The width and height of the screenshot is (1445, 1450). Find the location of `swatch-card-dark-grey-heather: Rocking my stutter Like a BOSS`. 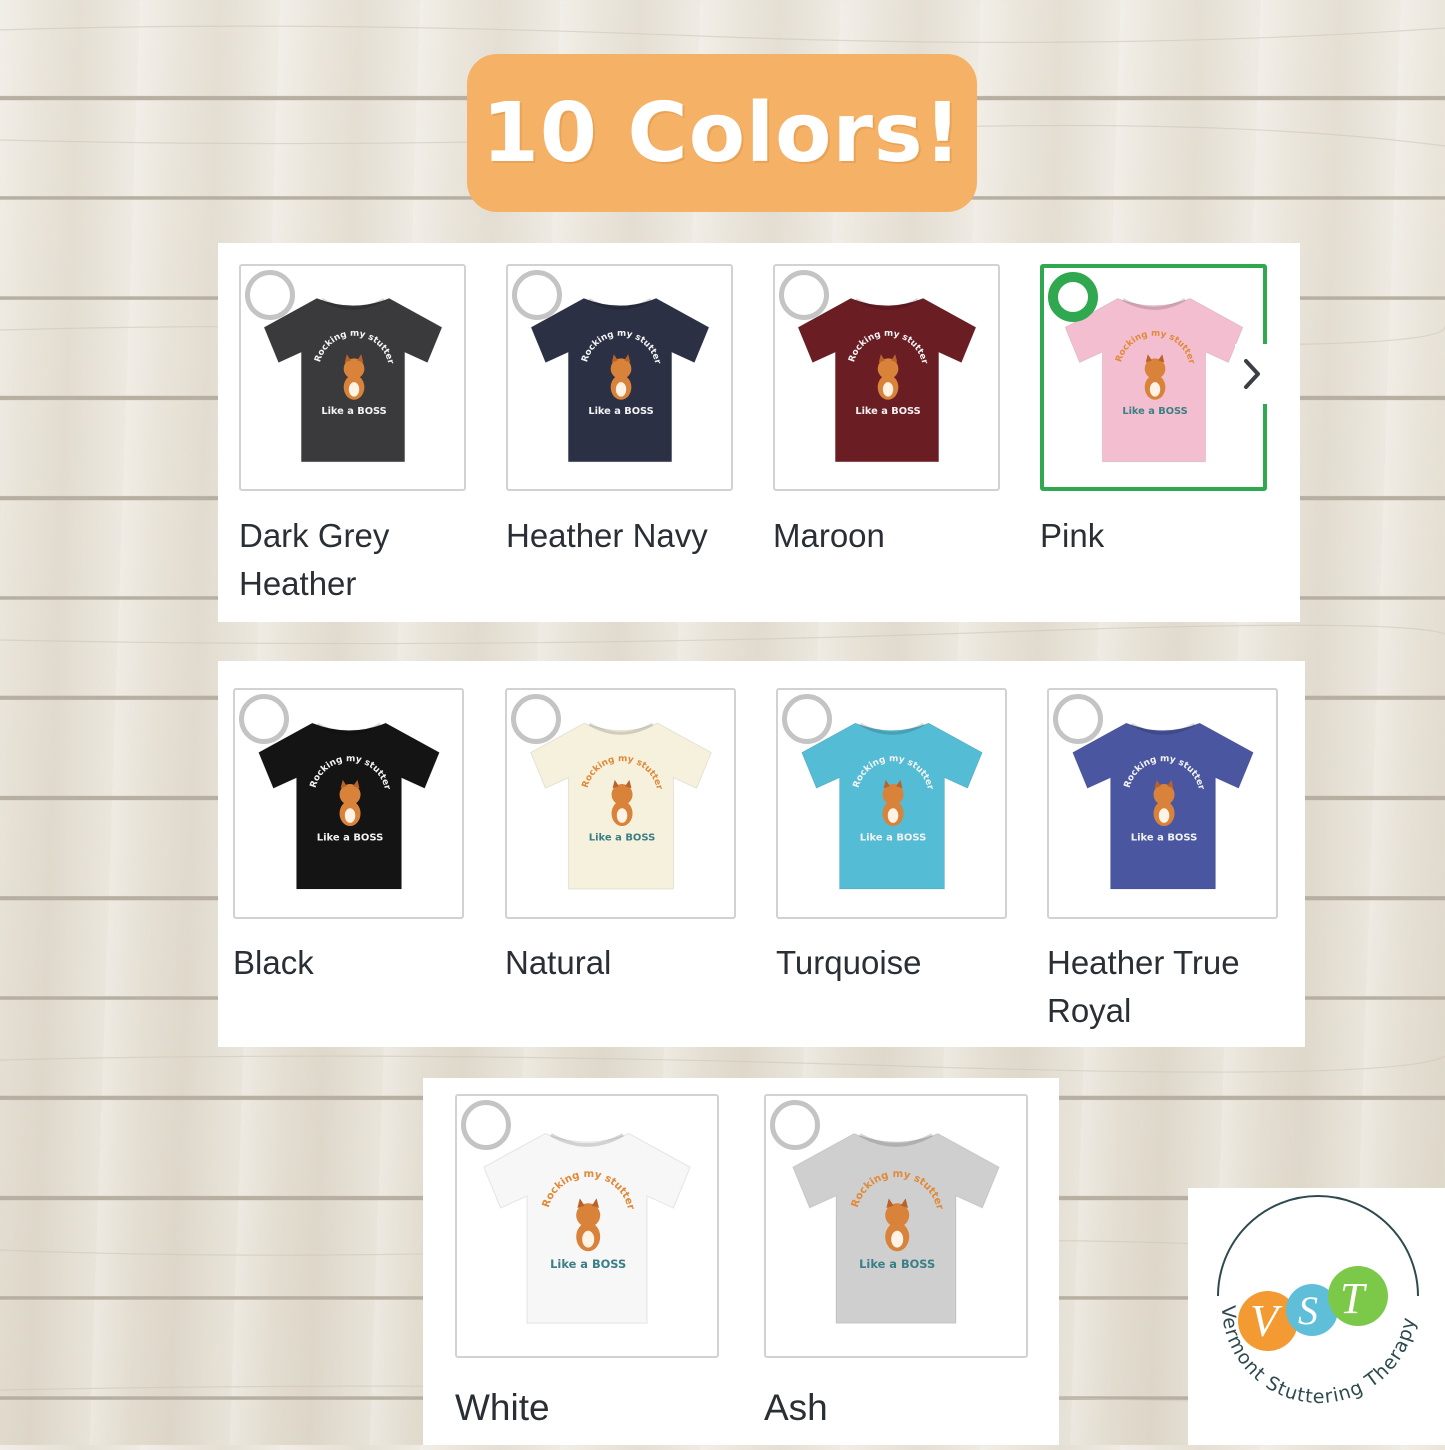

swatch-card-dark-grey-heather: Rocking my stutter Like a BOSS is located at coordinates (352, 377).